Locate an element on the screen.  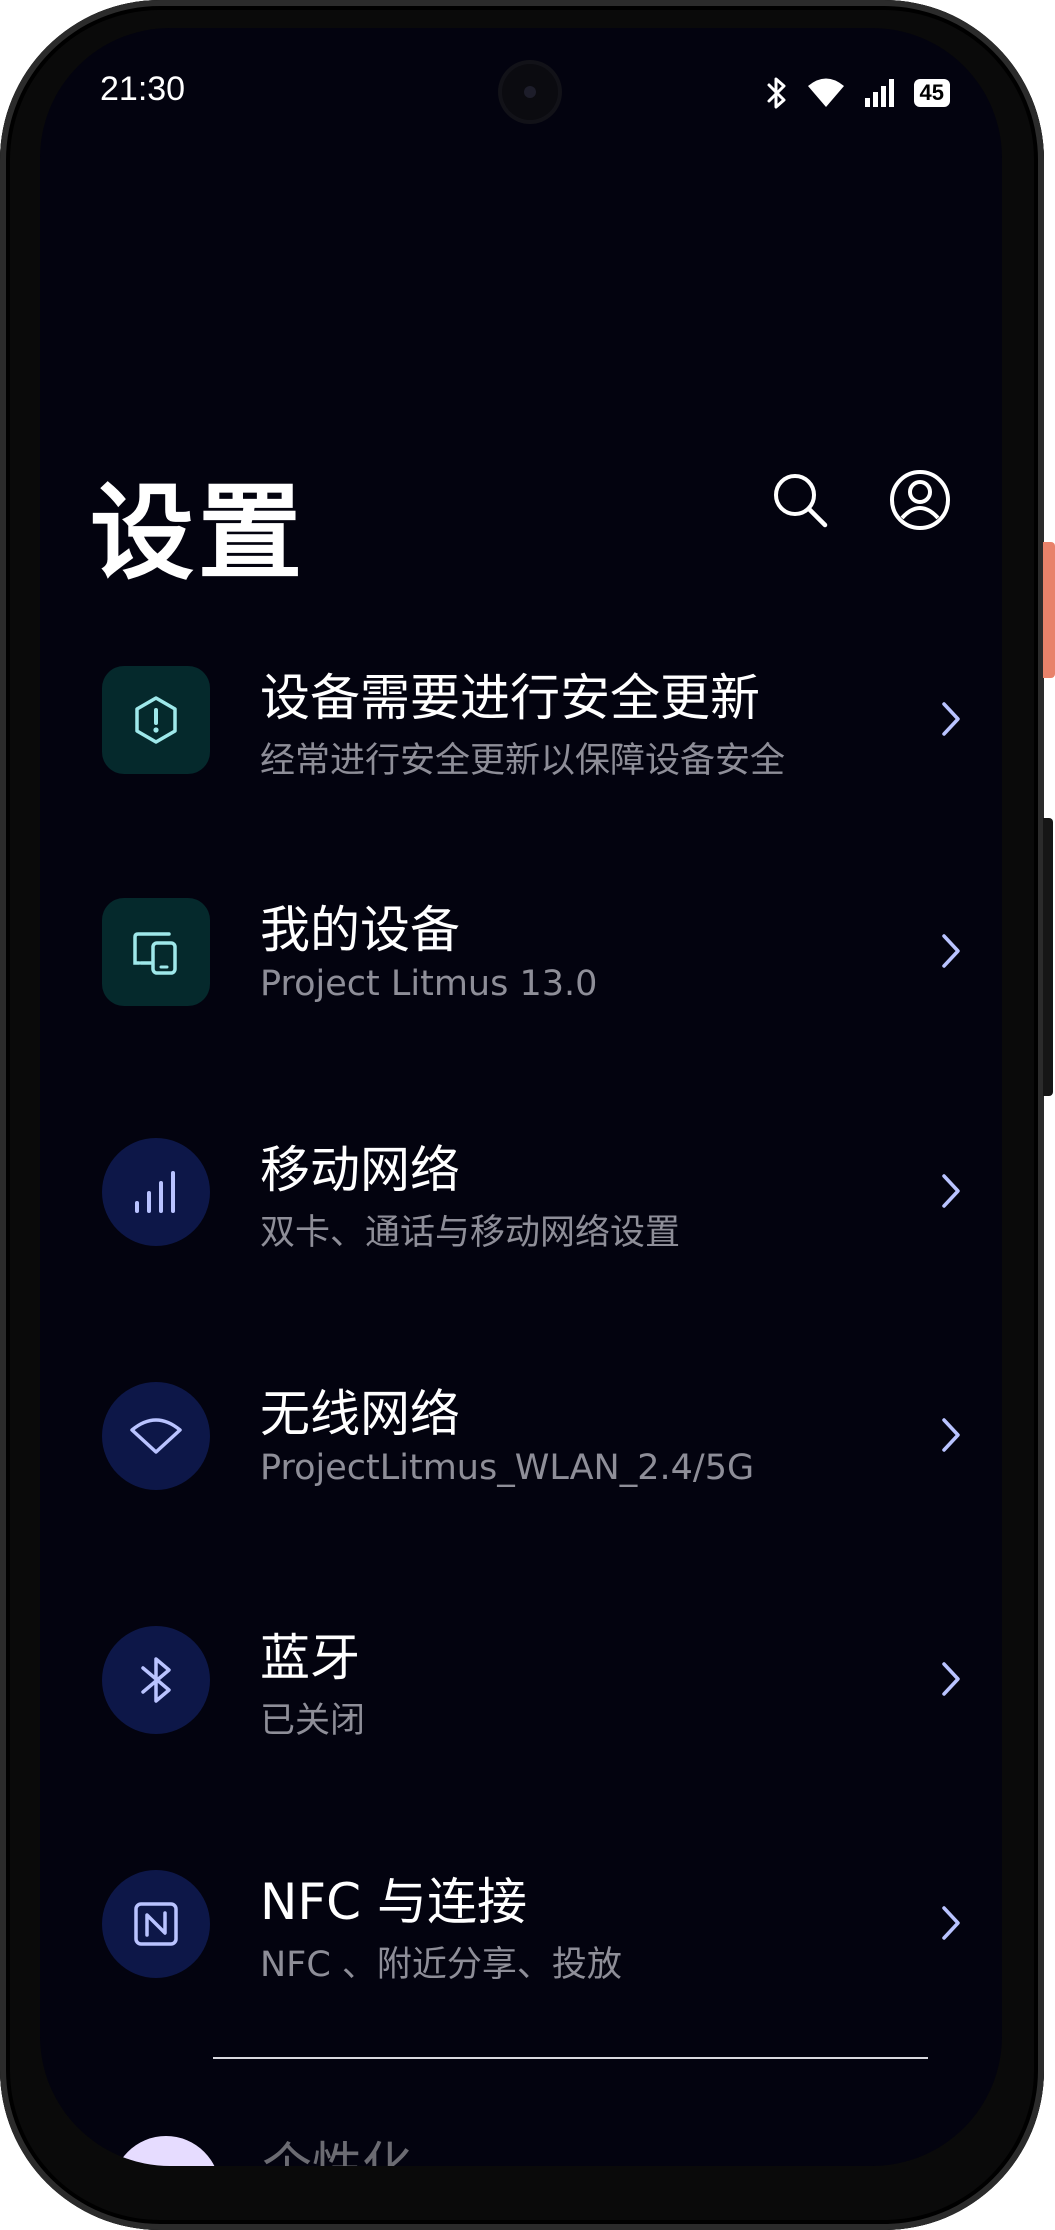
list-item-nfc: NFC 与连接 NFC 、附近分享、投放 is located at coordinates (520, 1912).